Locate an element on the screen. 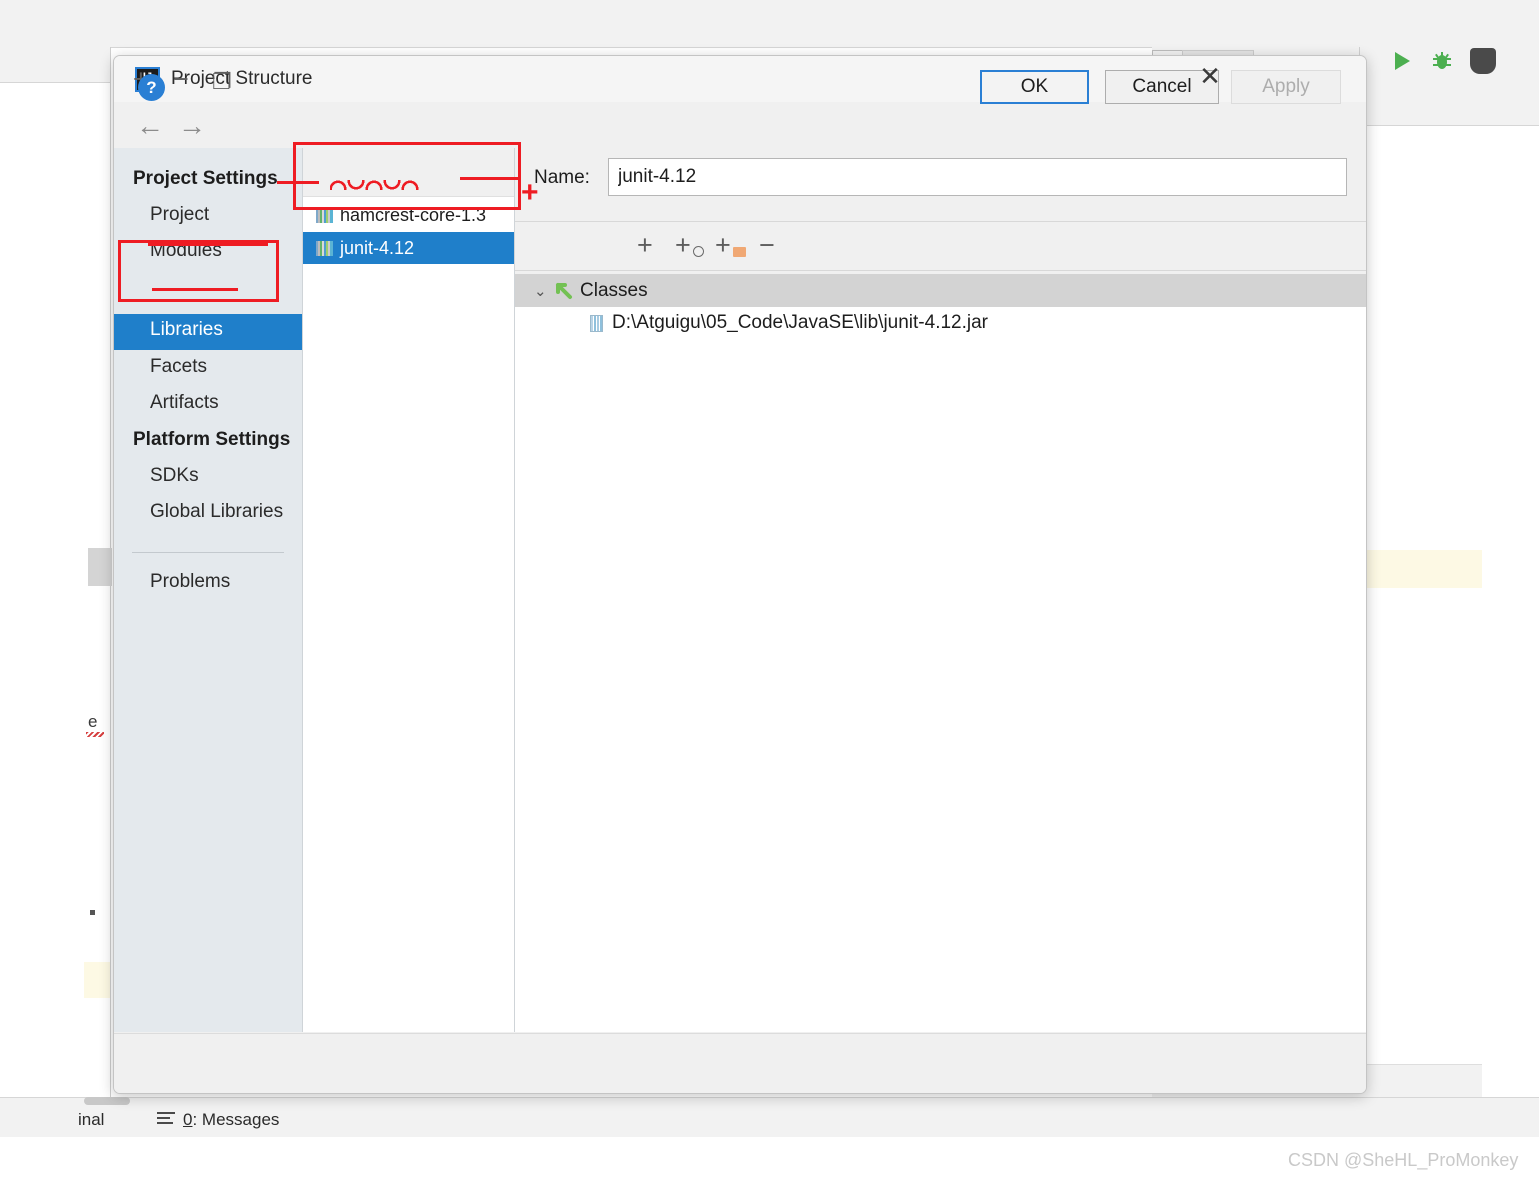  classes-group-label: Classes is located at coordinates (614, 290).